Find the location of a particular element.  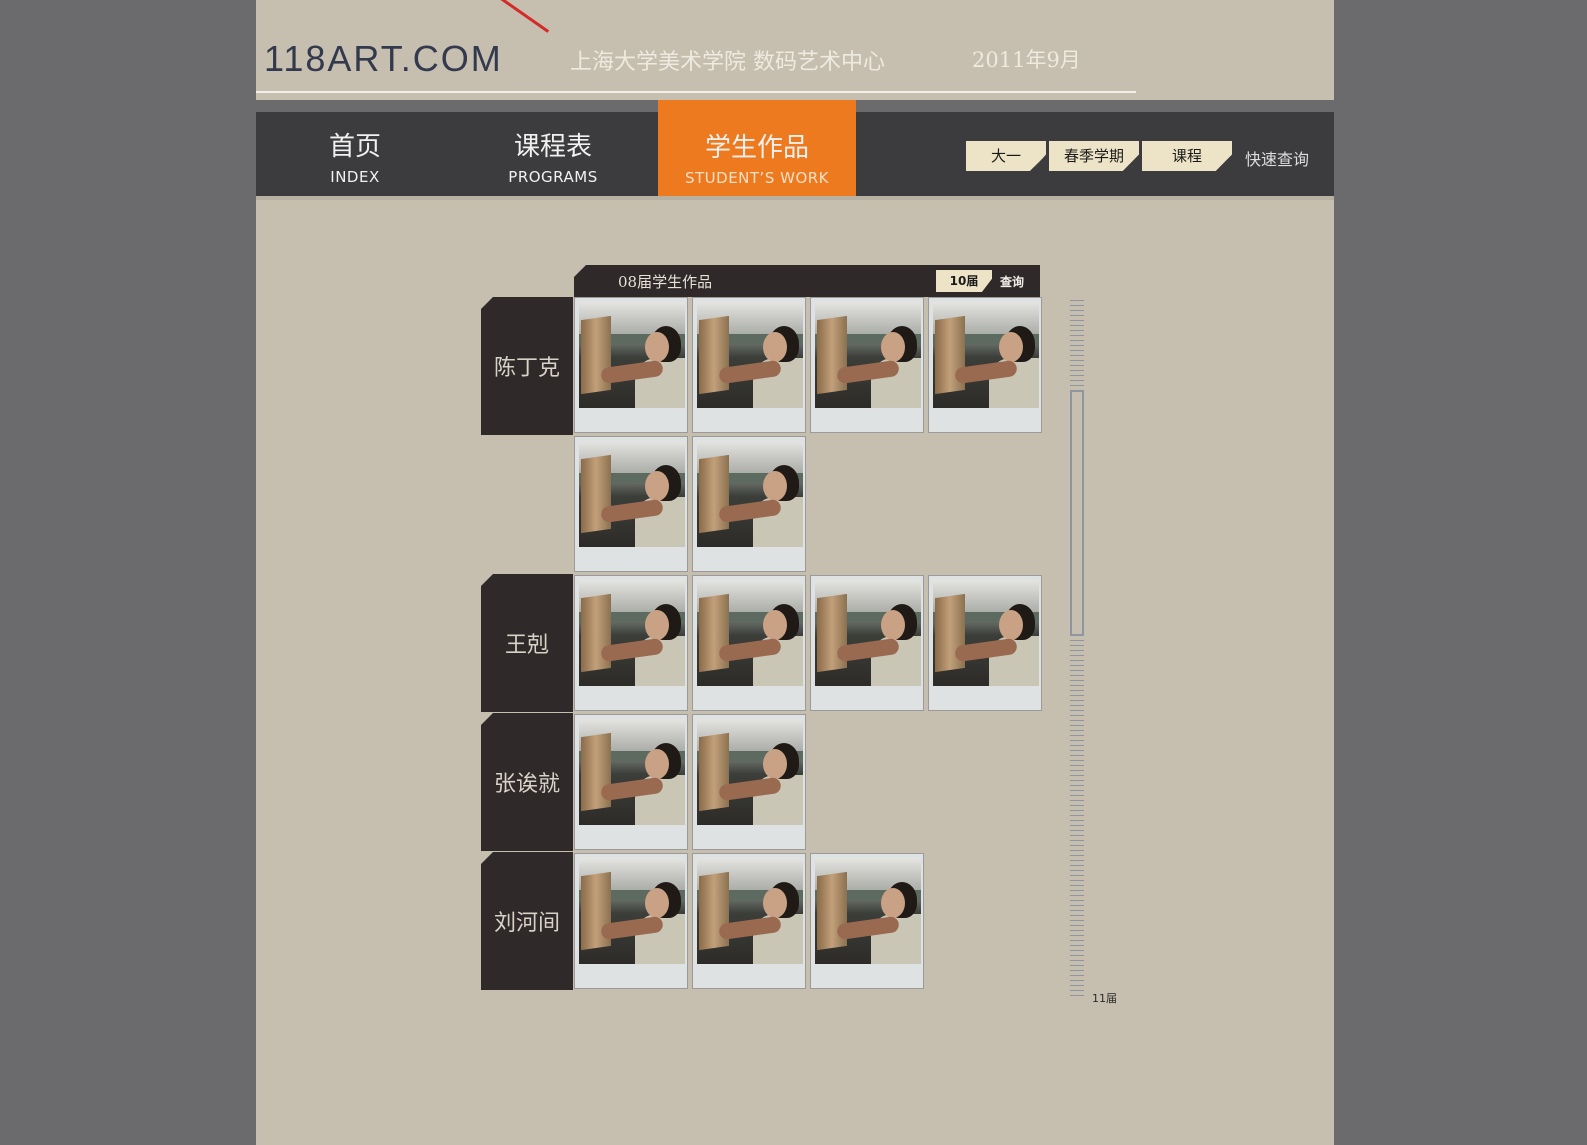

student-tab: 张诶就 is located at coordinates (527, 782).